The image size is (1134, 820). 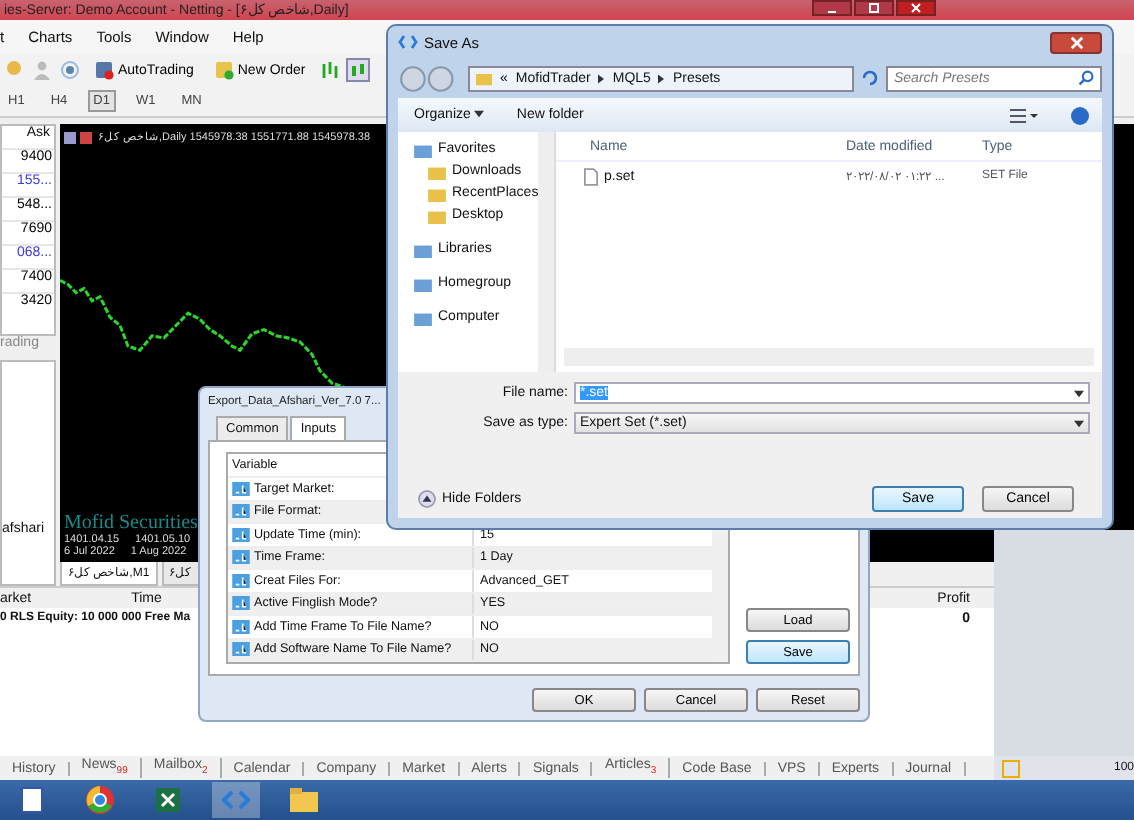 I want to click on broker-label: Mofid Securities, so click(x=131, y=523).